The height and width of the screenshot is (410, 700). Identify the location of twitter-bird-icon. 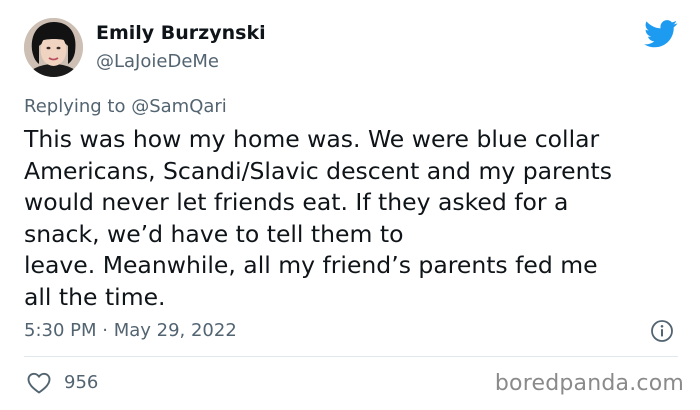
(661, 34).